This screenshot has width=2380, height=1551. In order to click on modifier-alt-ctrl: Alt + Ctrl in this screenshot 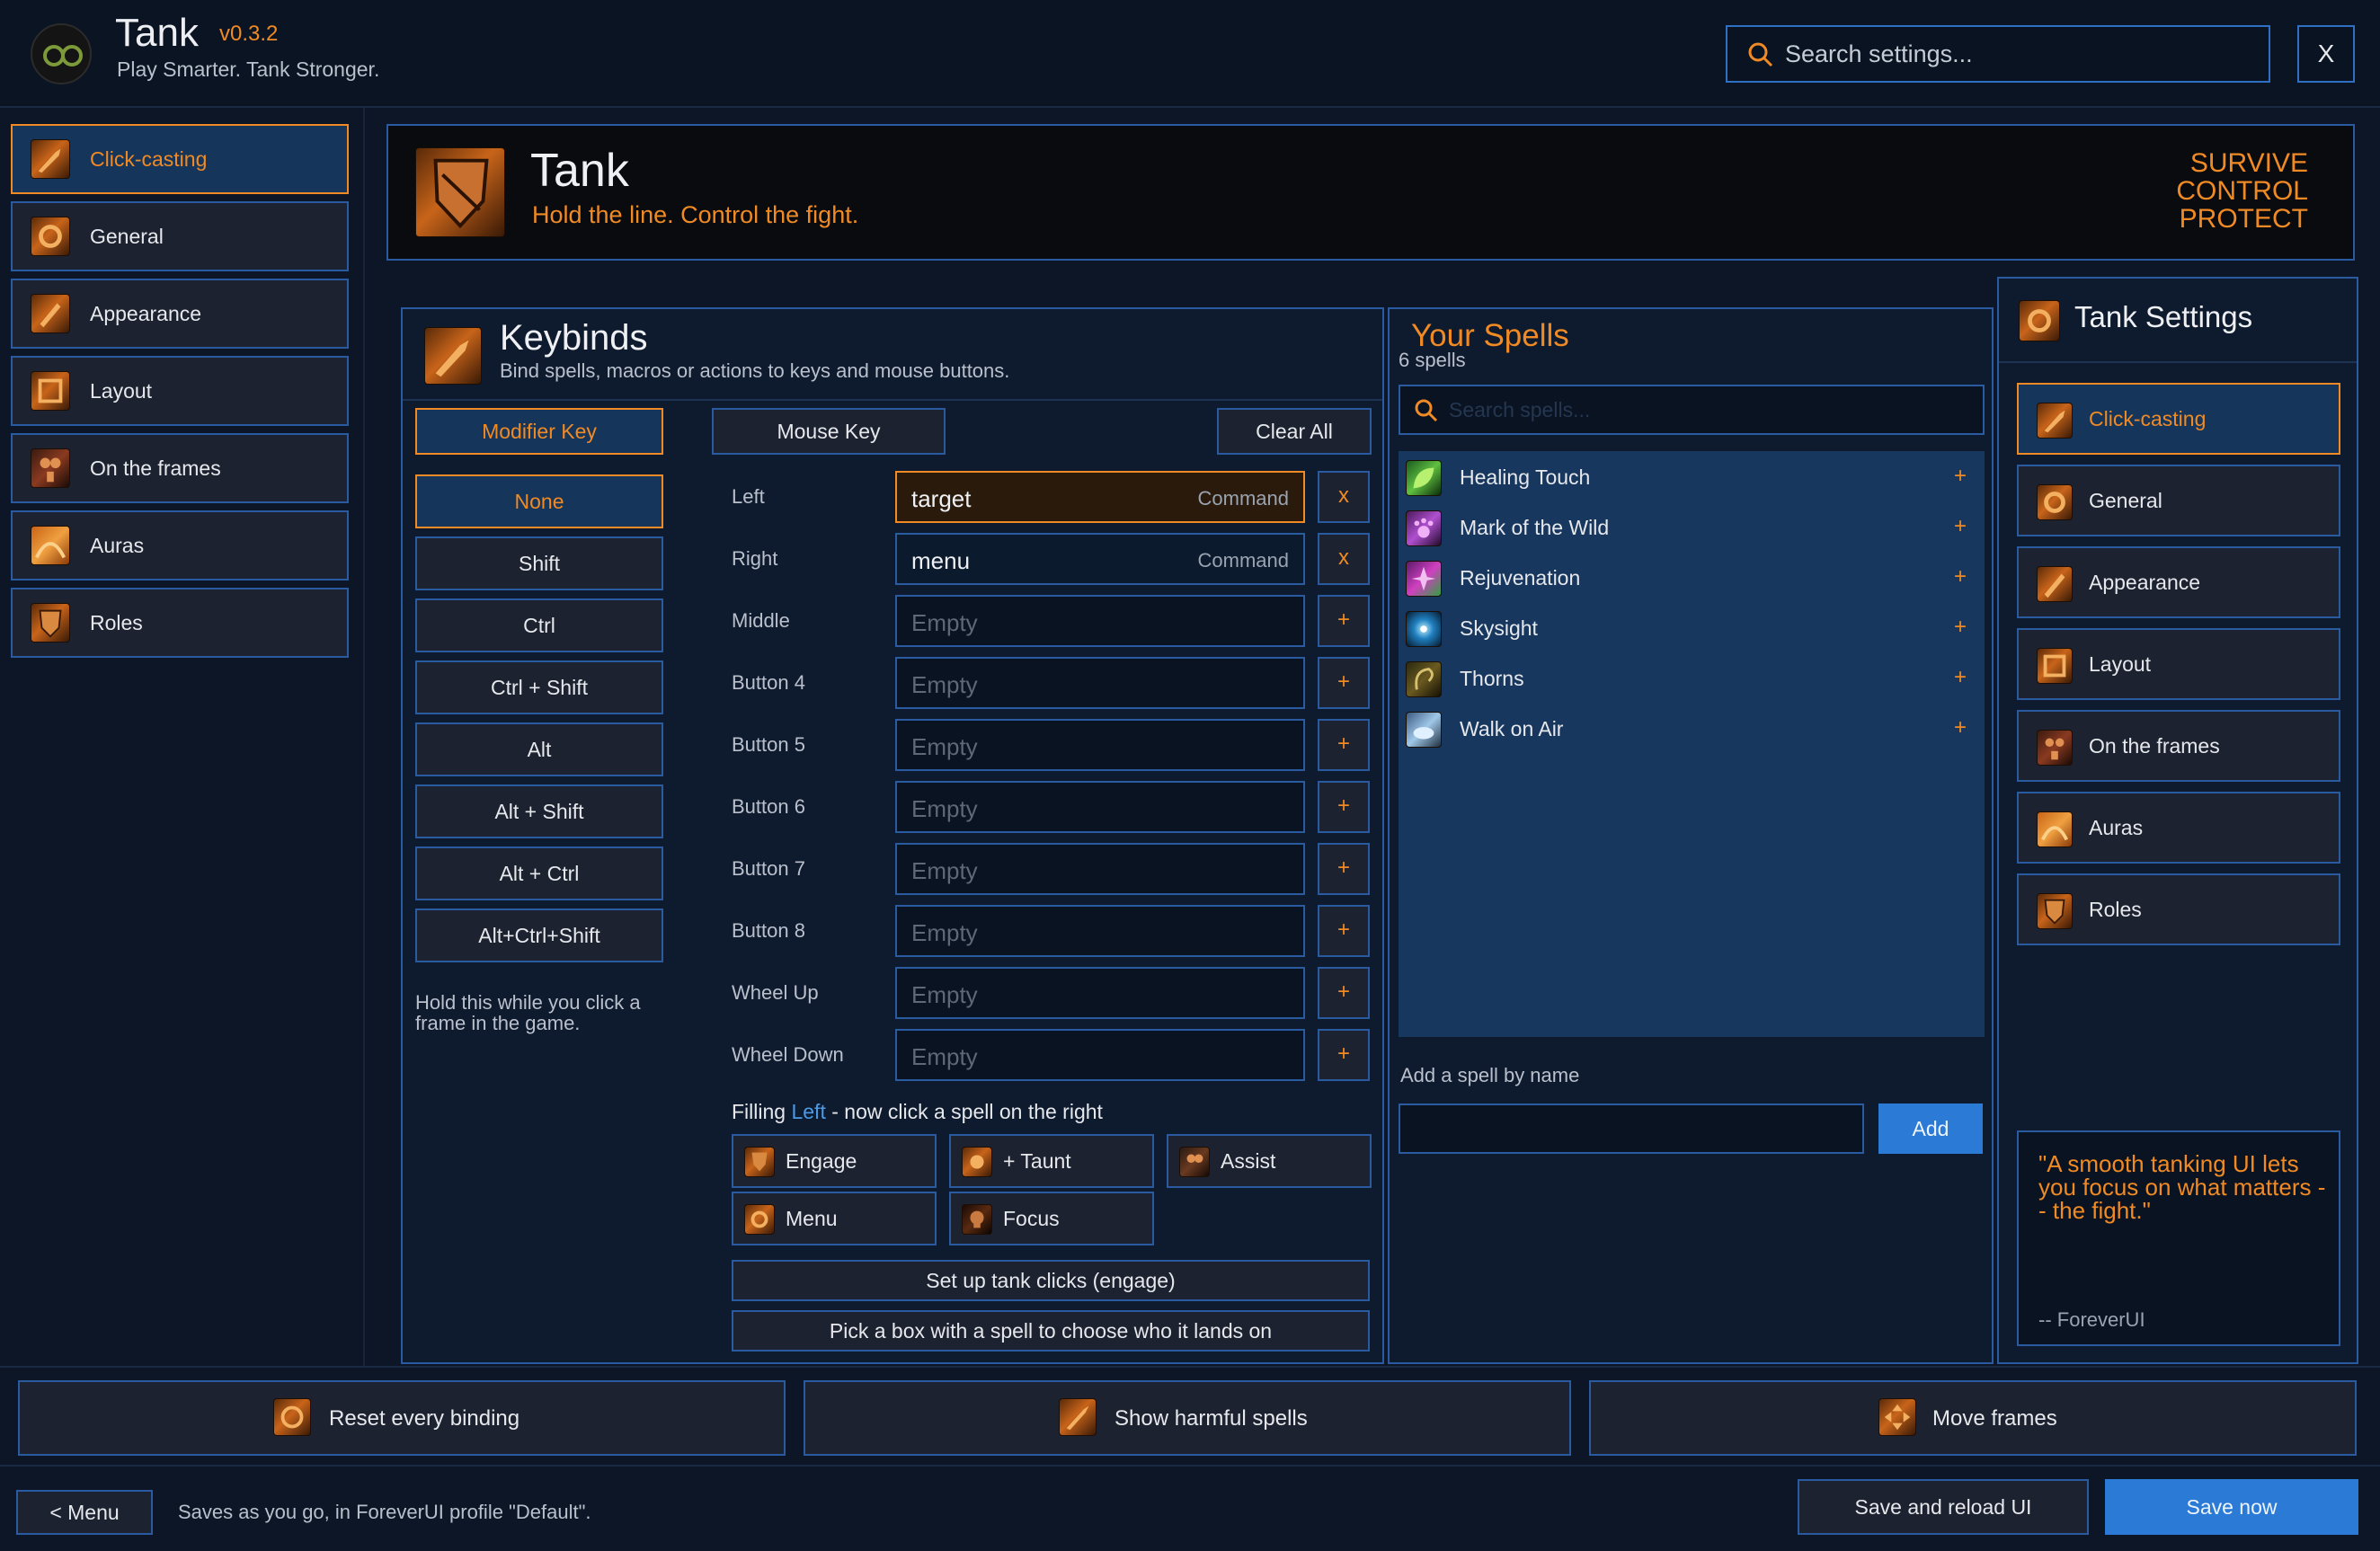, I will do `click(539, 873)`.